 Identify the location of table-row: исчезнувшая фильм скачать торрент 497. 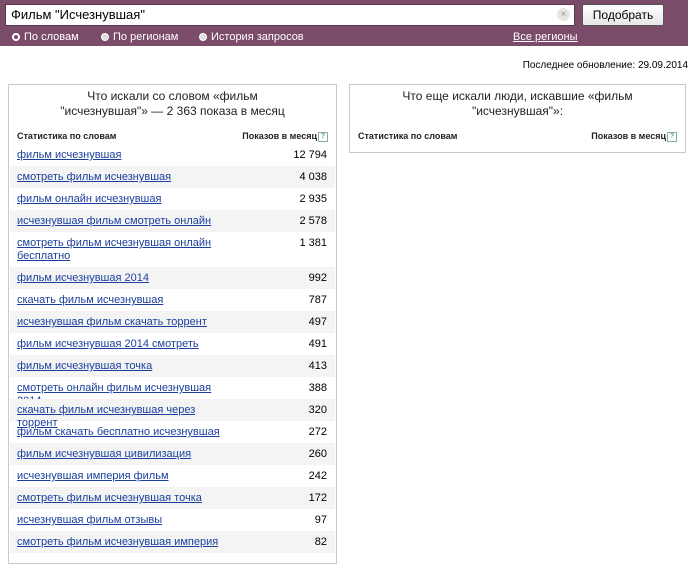
(172, 322).